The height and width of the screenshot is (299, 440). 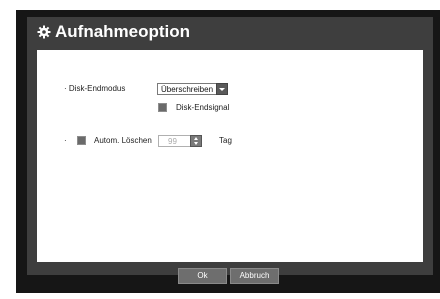 I want to click on chevron-down-icon, so click(x=222, y=89).